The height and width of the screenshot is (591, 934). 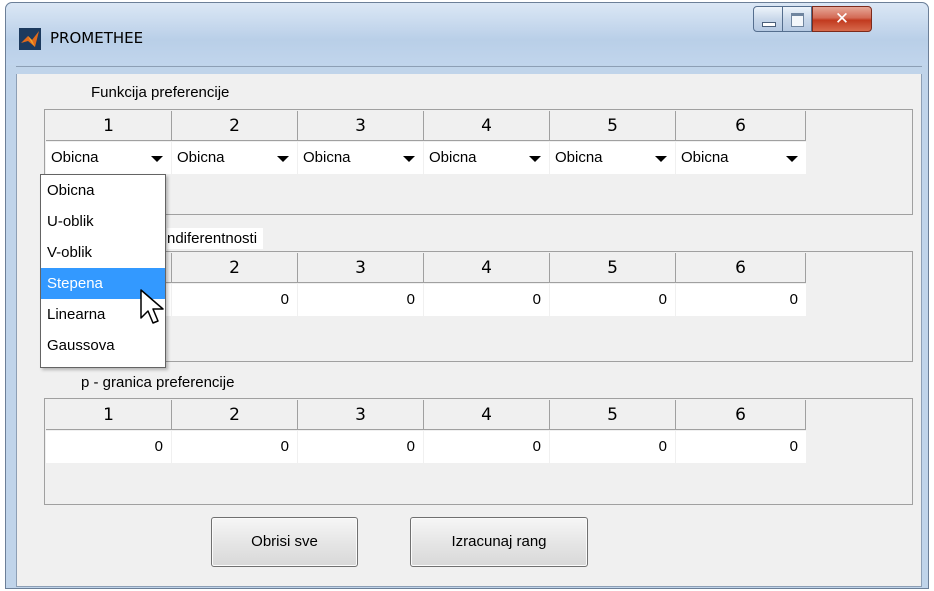 What do you see at coordinates (499, 542) in the screenshot?
I see `compute-rank-button: Izracunaj rang` at bounding box center [499, 542].